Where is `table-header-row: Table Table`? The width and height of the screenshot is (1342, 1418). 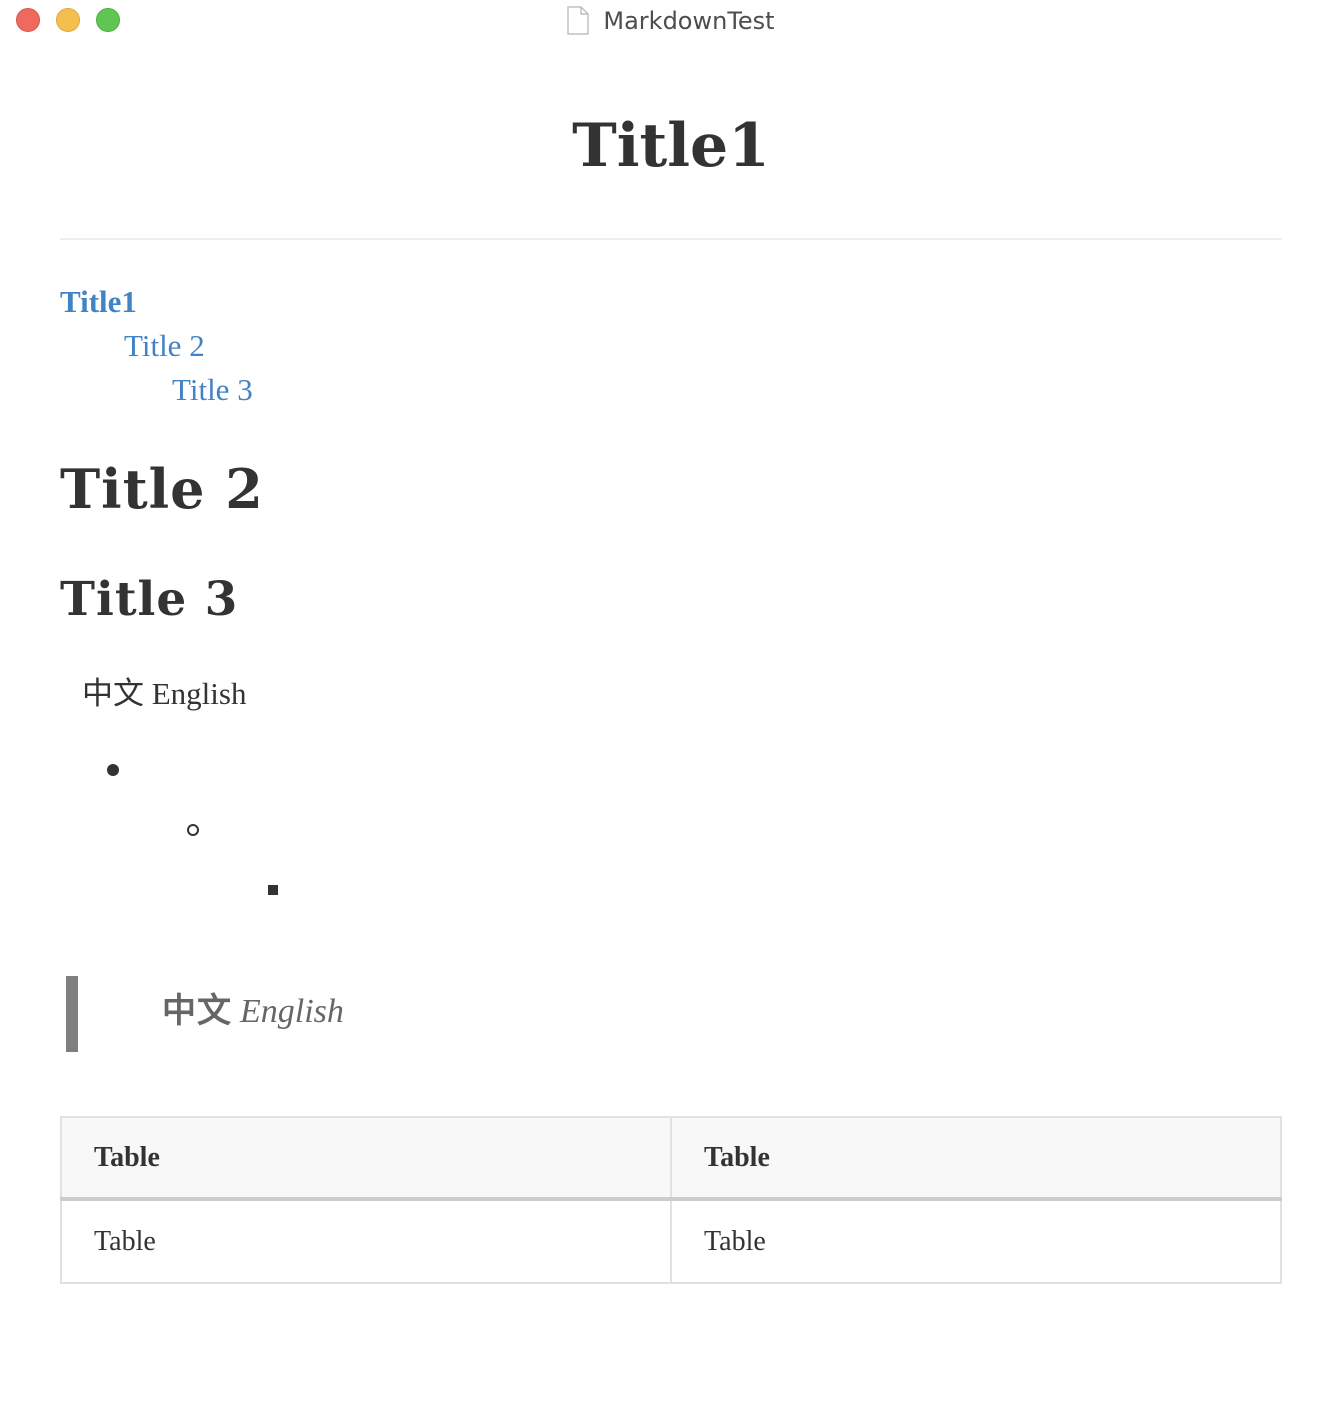
table-header-row: Table Table is located at coordinates (671, 1158).